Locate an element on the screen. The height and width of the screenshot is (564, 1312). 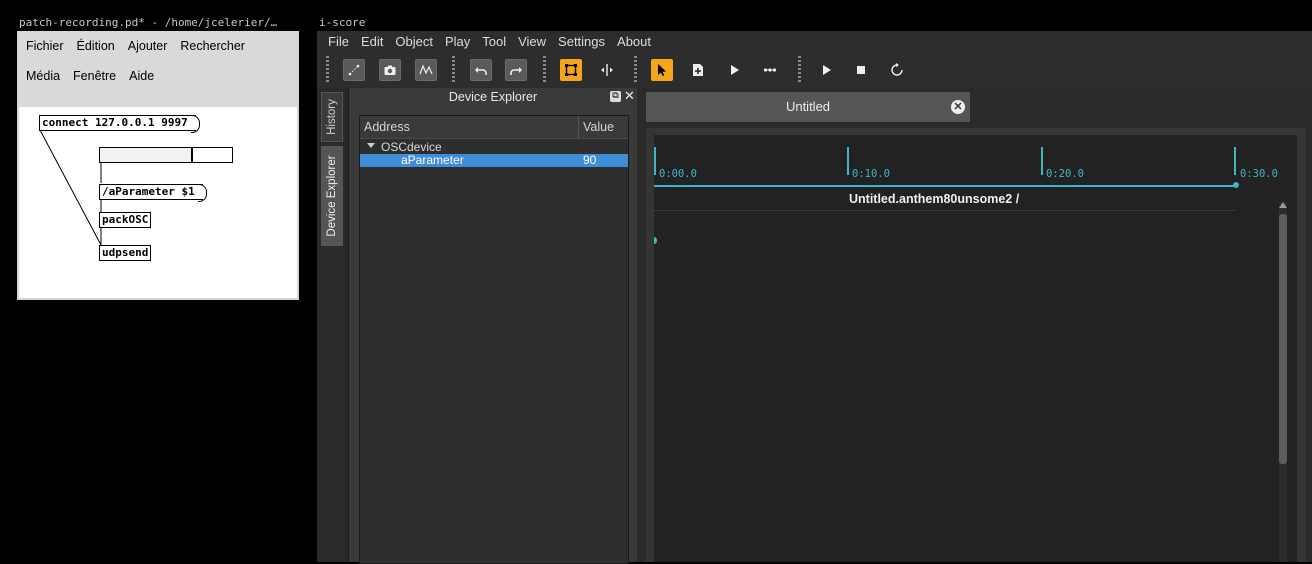
connect-icon is located at coordinates (354, 70).